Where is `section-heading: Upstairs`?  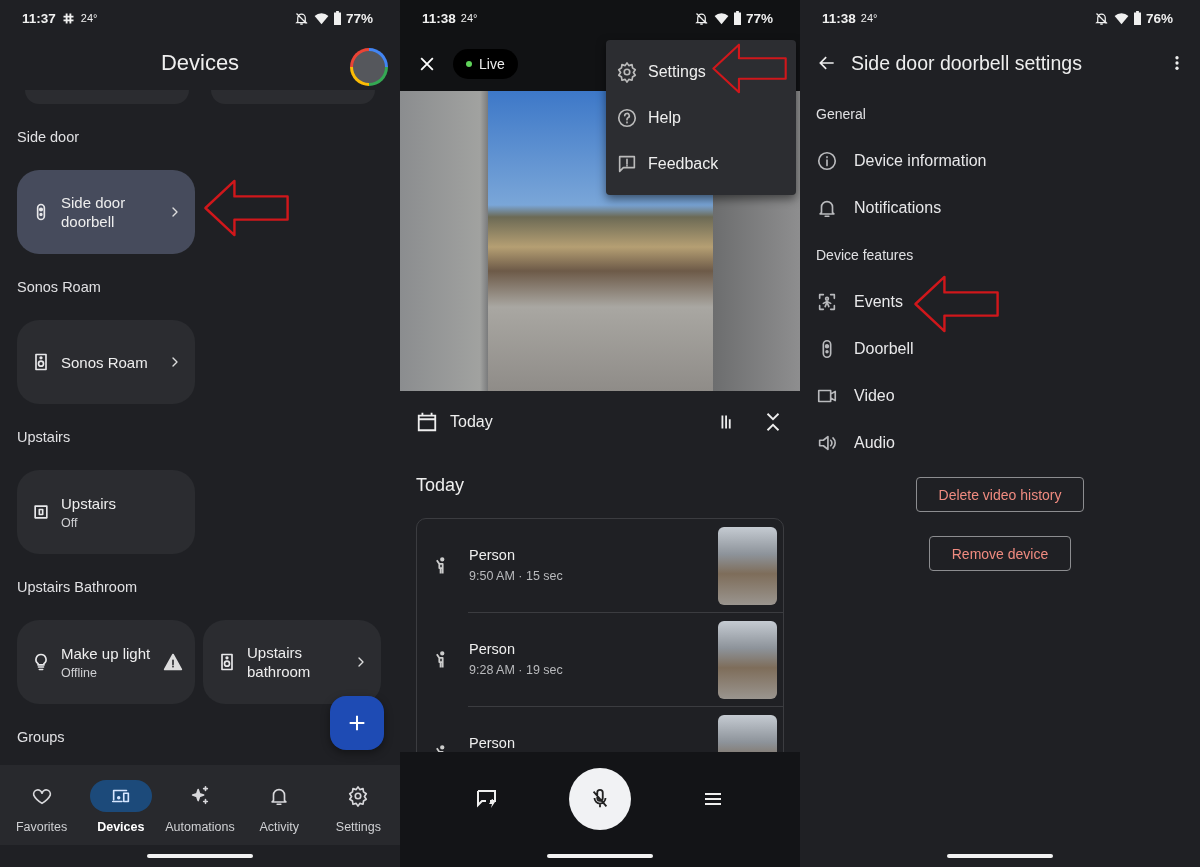 section-heading: Upstairs is located at coordinates (44, 437).